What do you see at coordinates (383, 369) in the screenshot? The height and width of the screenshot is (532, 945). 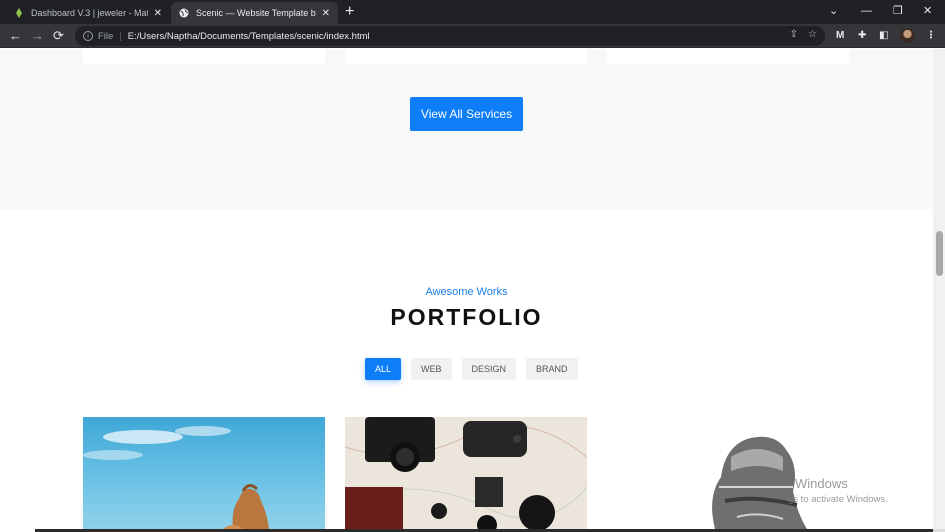 I see `filter-all-button: ALL` at bounding box center [383, 369].